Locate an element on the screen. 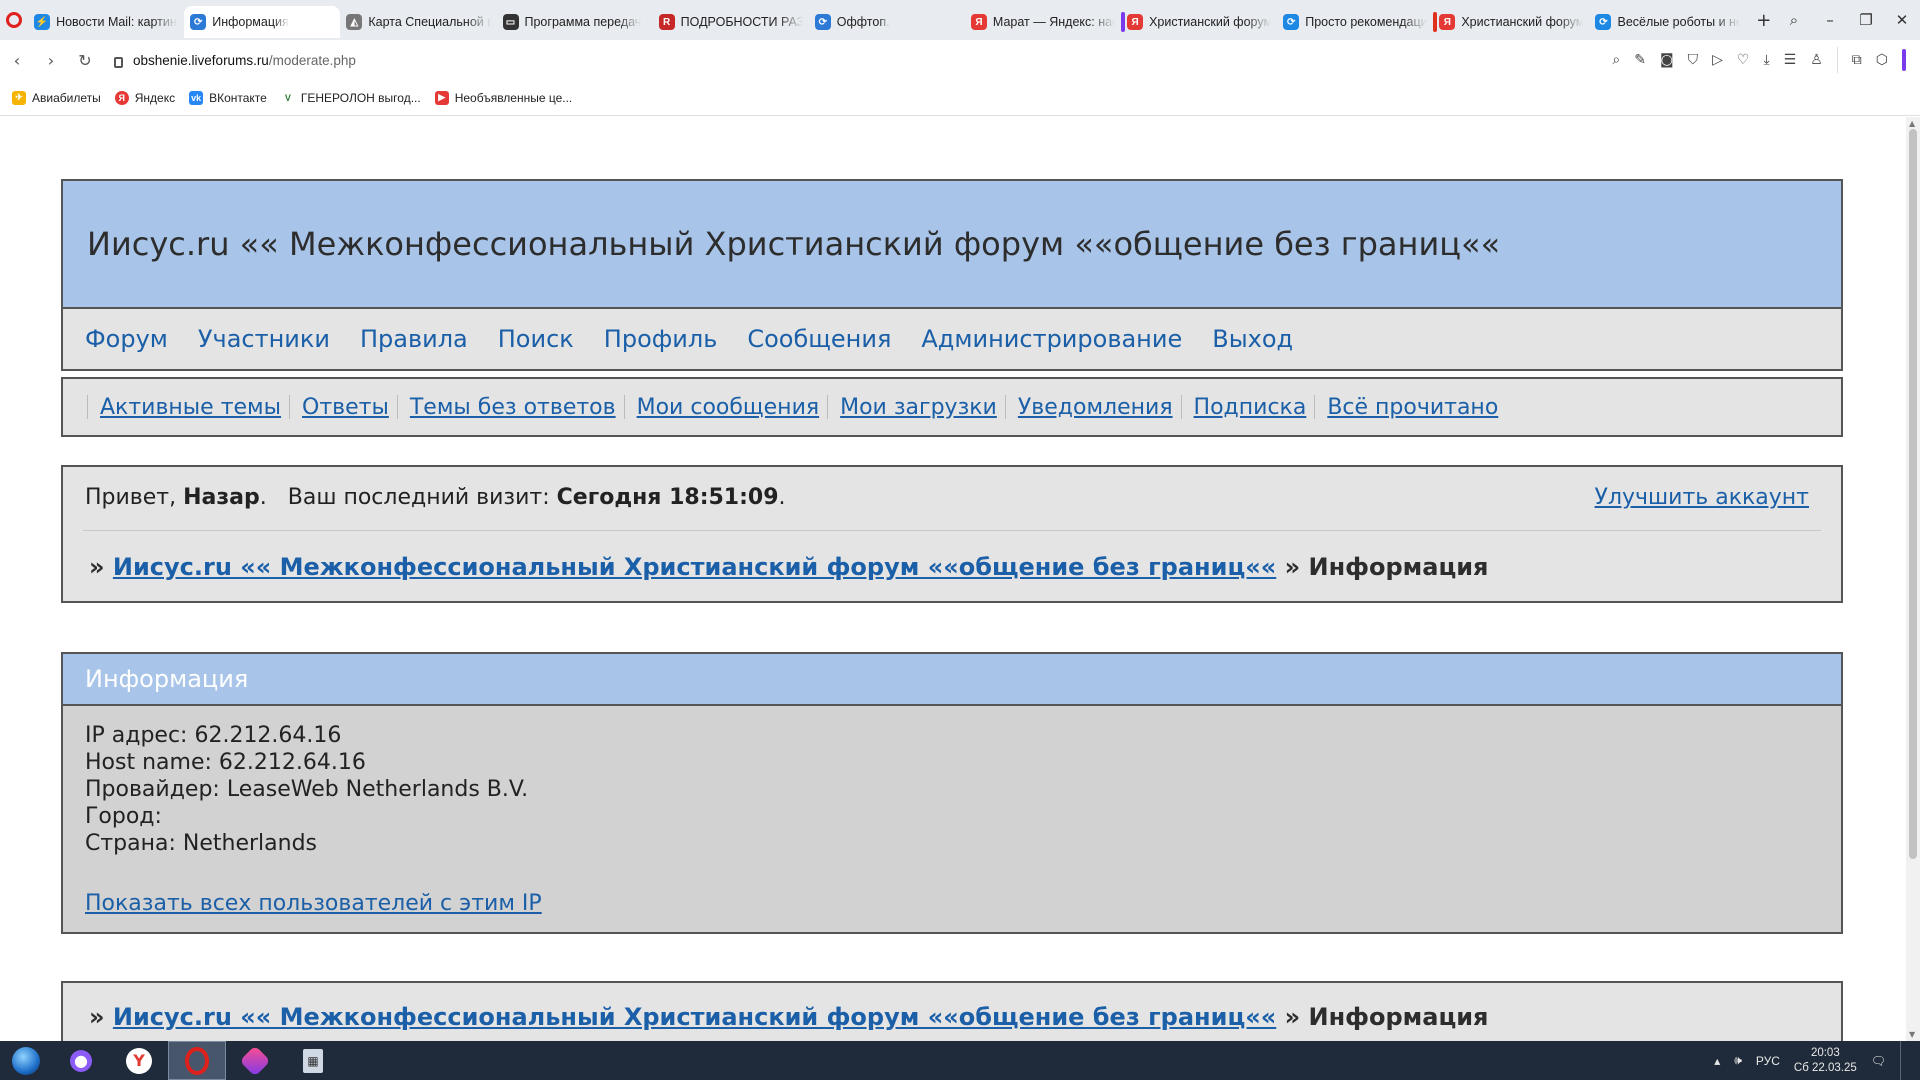 The image size is (1920, 1080). username: Назар is located at coordinates (221, 497).